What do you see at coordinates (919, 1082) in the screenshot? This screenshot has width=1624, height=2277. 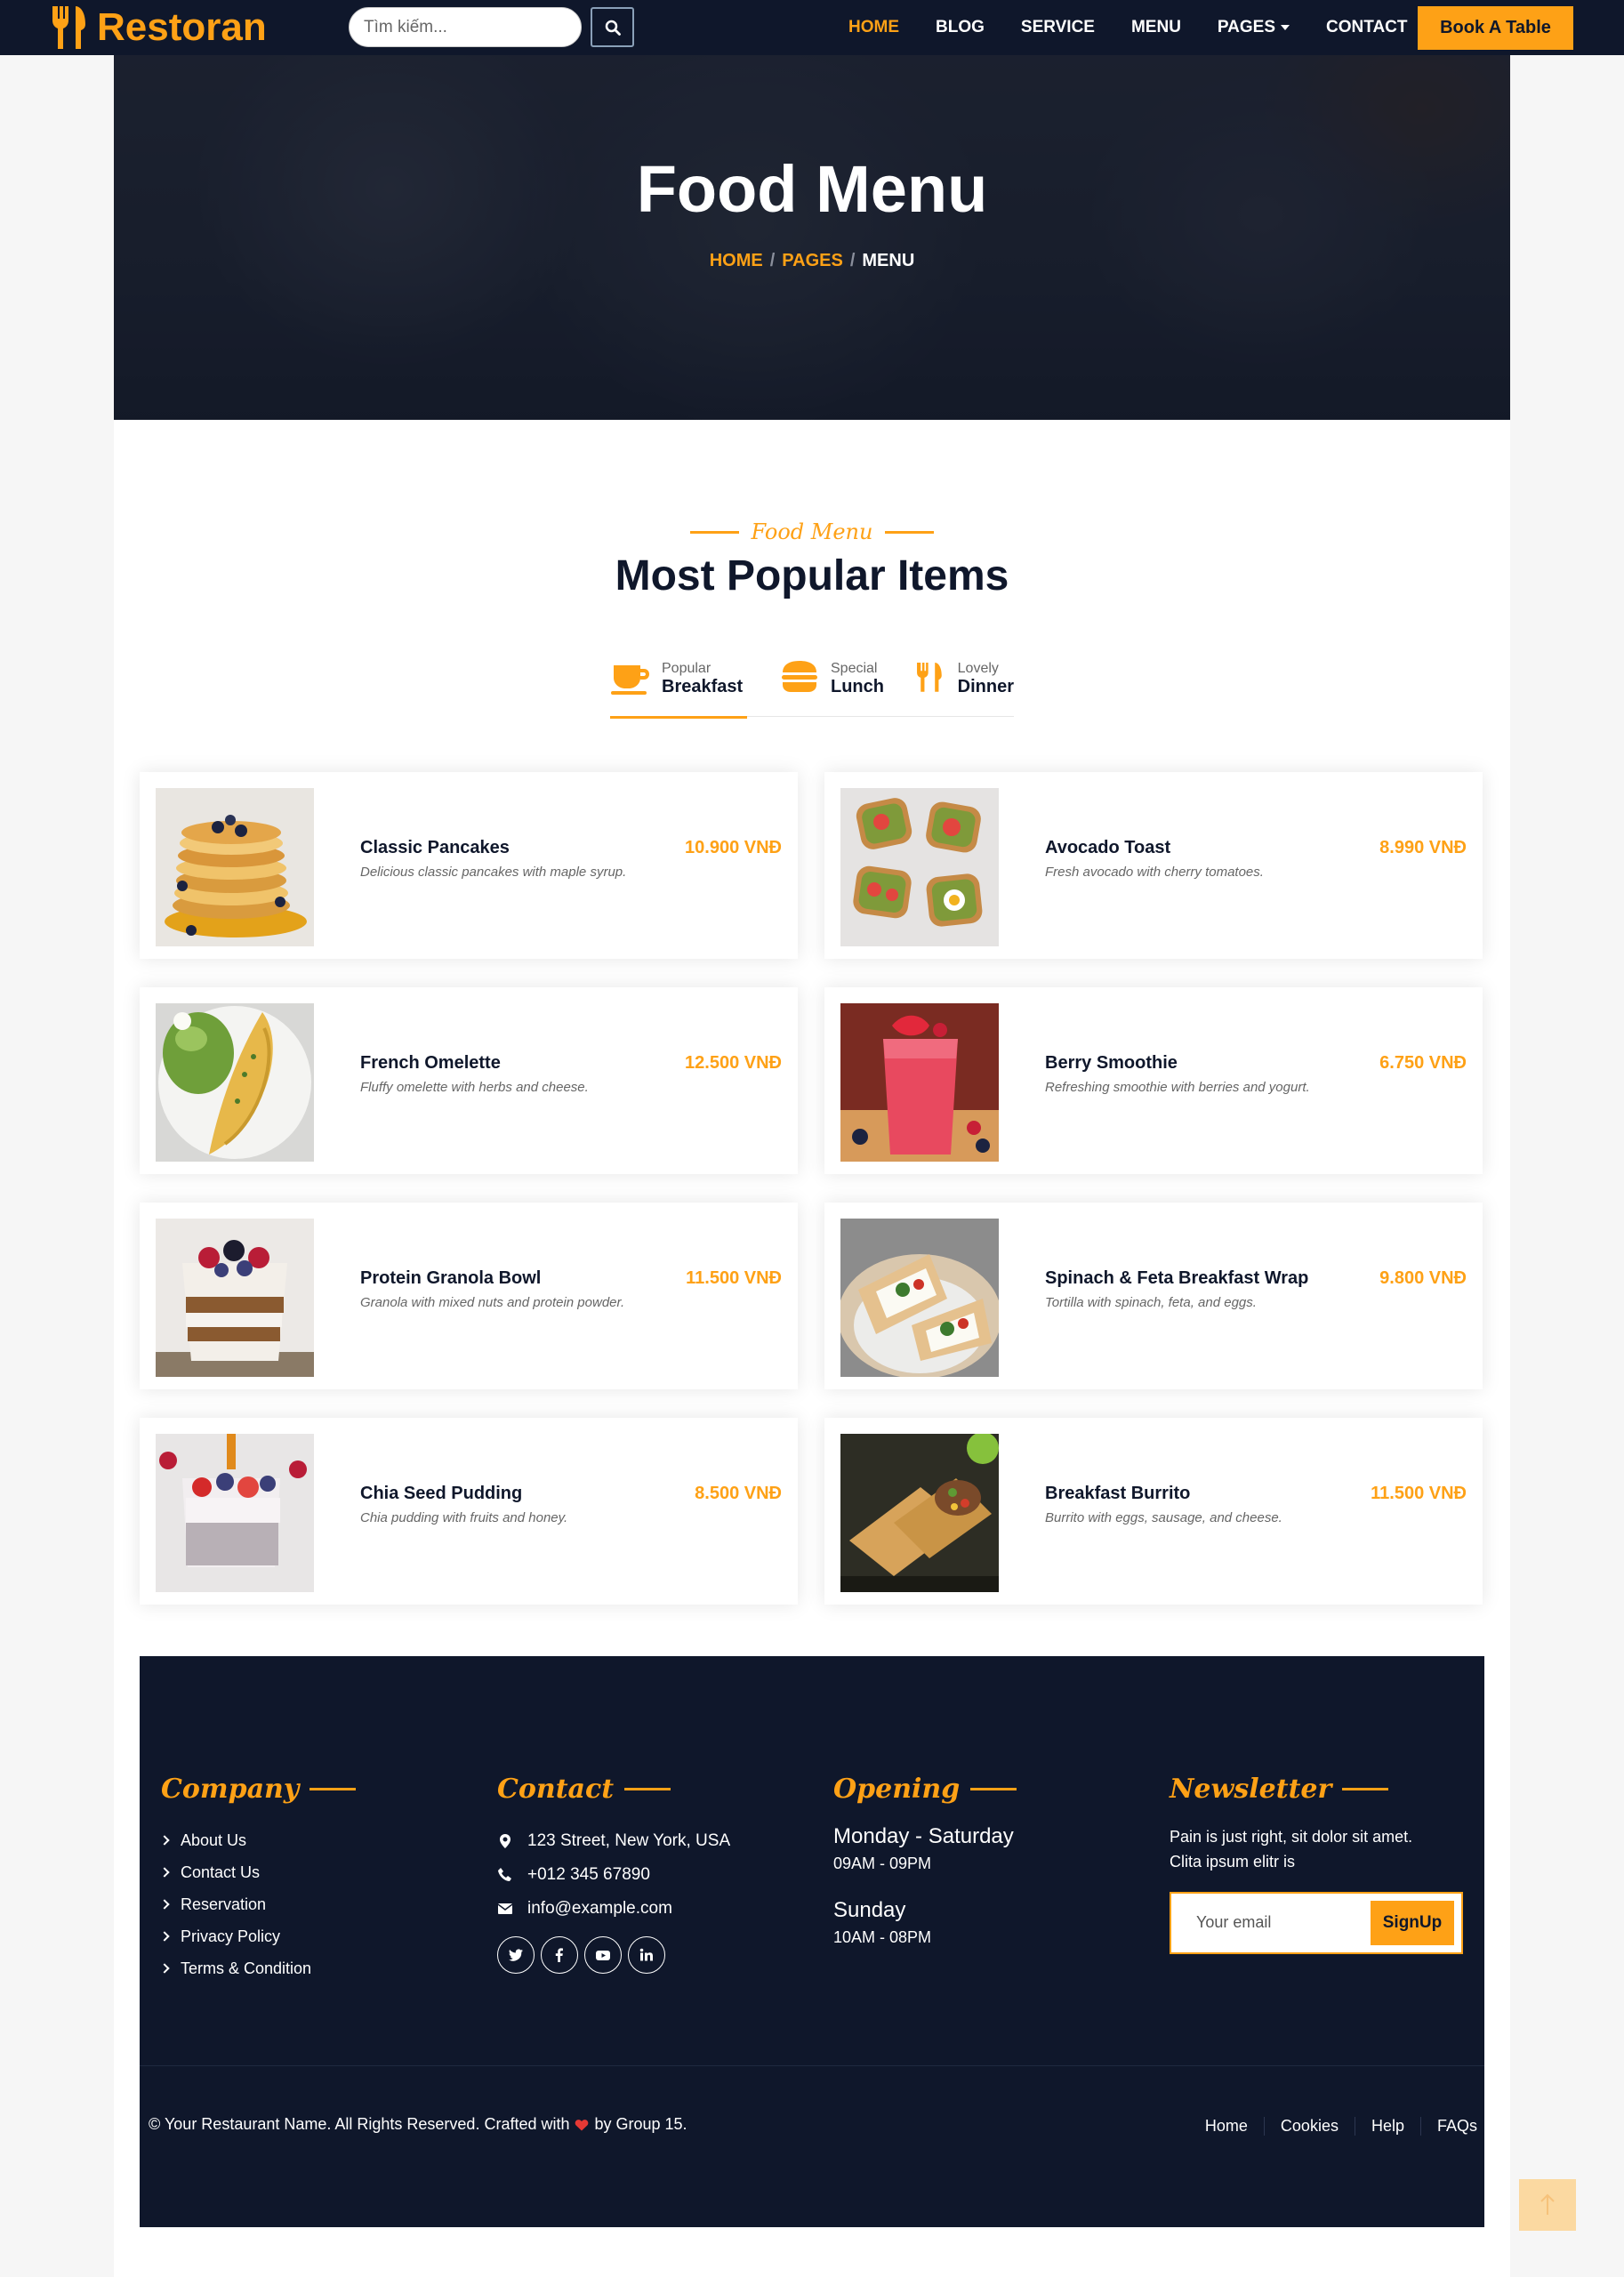 I see `smoothie-photo` at bounding box center [919, 1082].